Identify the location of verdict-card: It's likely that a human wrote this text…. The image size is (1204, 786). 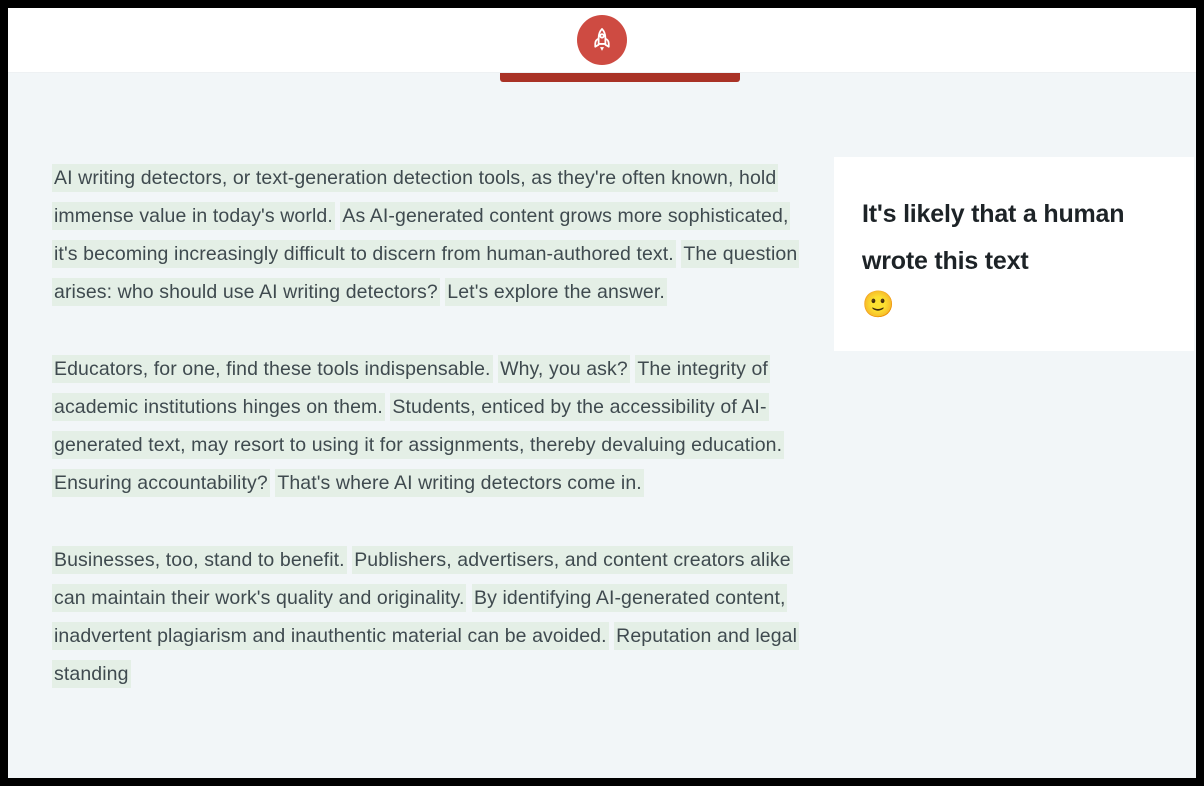
(1014, 254).